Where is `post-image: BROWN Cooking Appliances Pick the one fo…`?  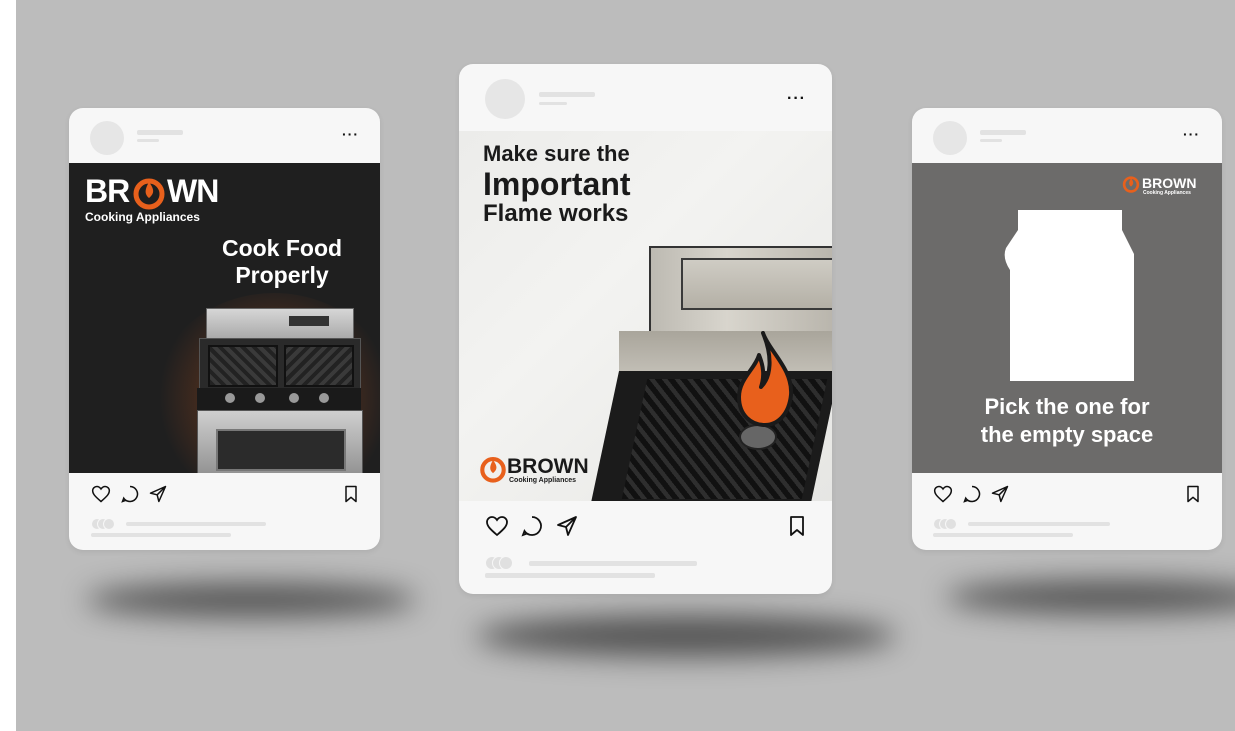 post-image: BROWN Cooking Appliances Pick the one fo… is located at coordinates (1067, 318).